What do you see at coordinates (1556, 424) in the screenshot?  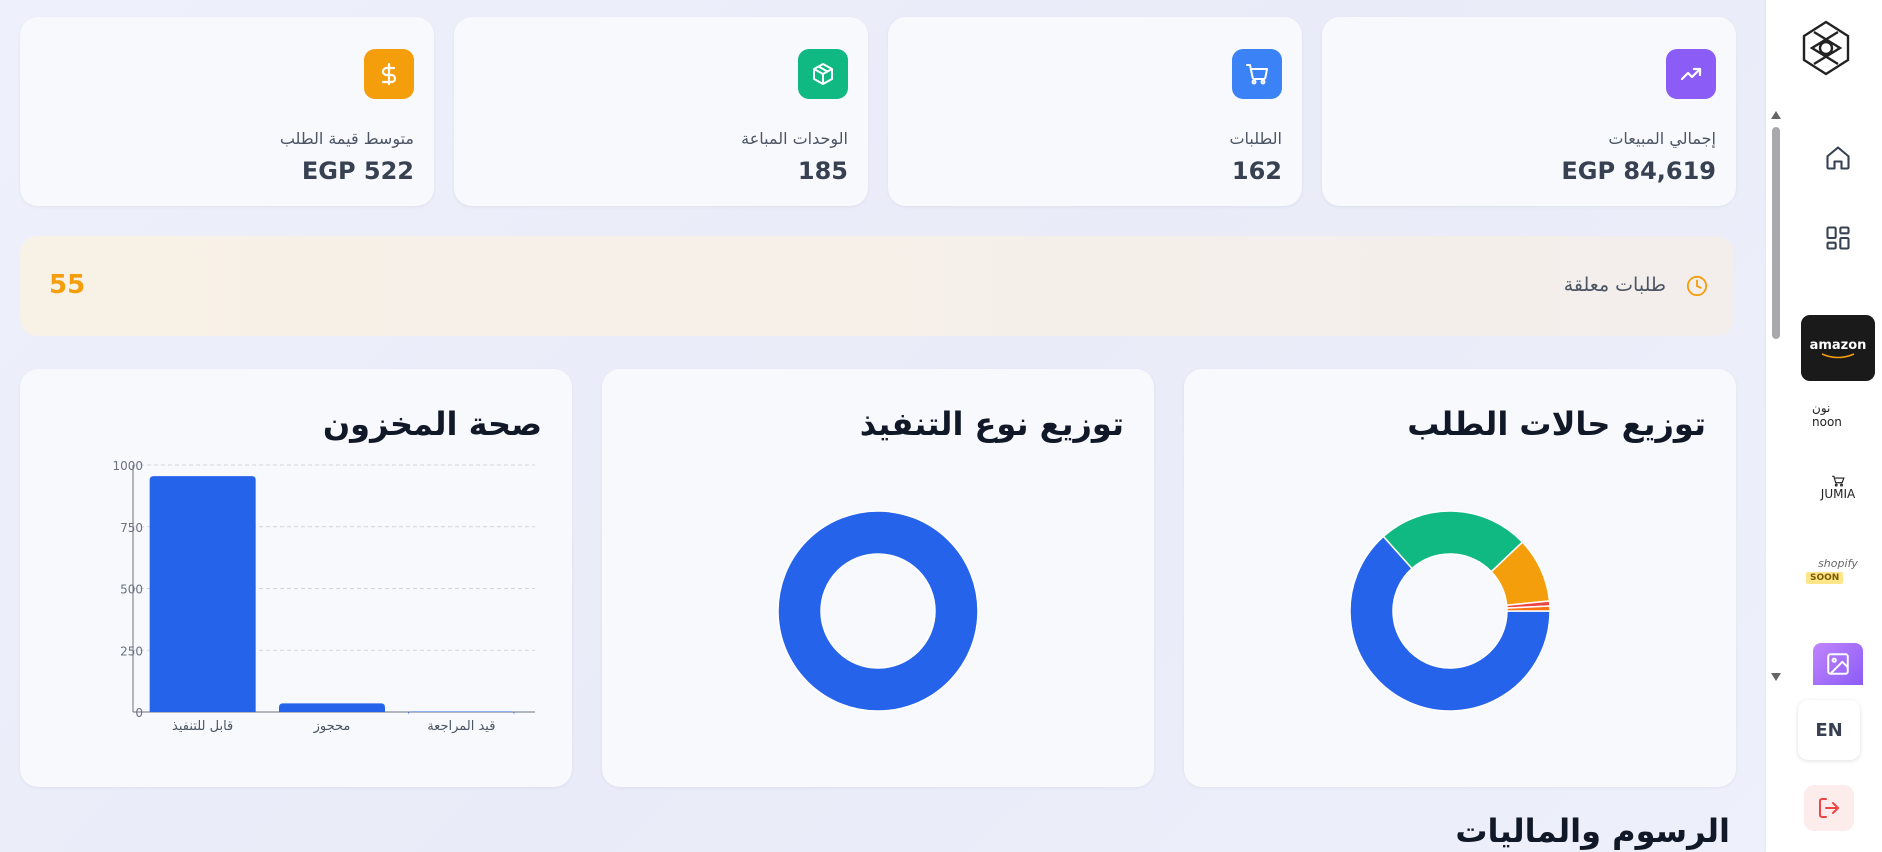 I see `chart-title: توزيع حالات الطلب` at bounding box center [1556, 424].